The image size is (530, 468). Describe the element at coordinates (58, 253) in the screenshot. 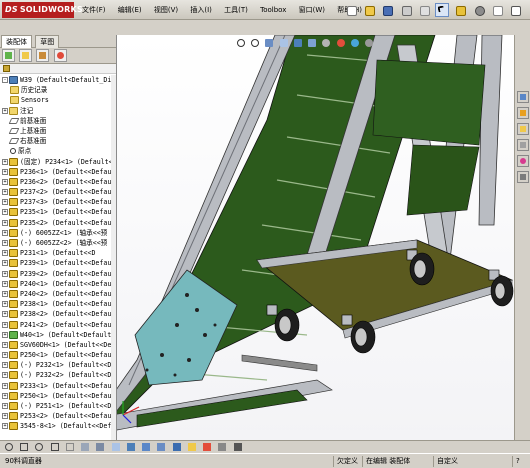

I see `tree-item: + P231<1> (Default<<D` at that location.